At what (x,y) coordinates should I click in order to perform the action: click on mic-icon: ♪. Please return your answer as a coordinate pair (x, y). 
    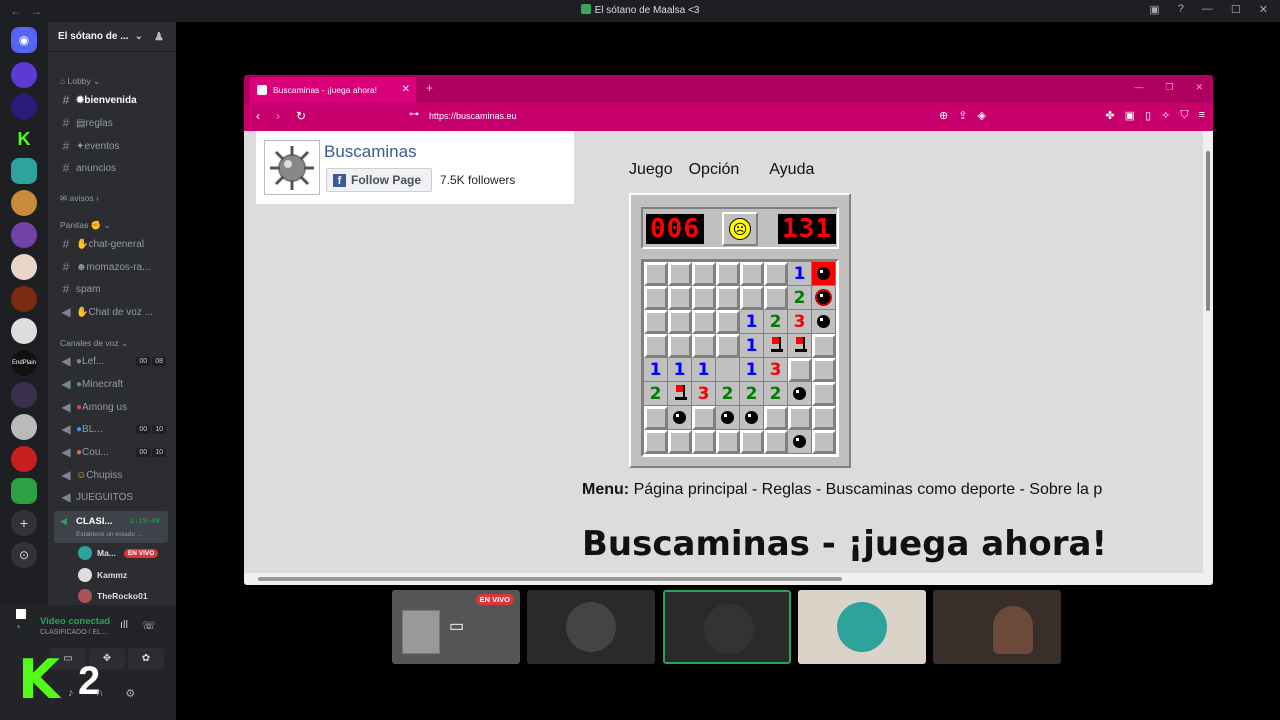
    Looking at the image, I should click on (71, 693).